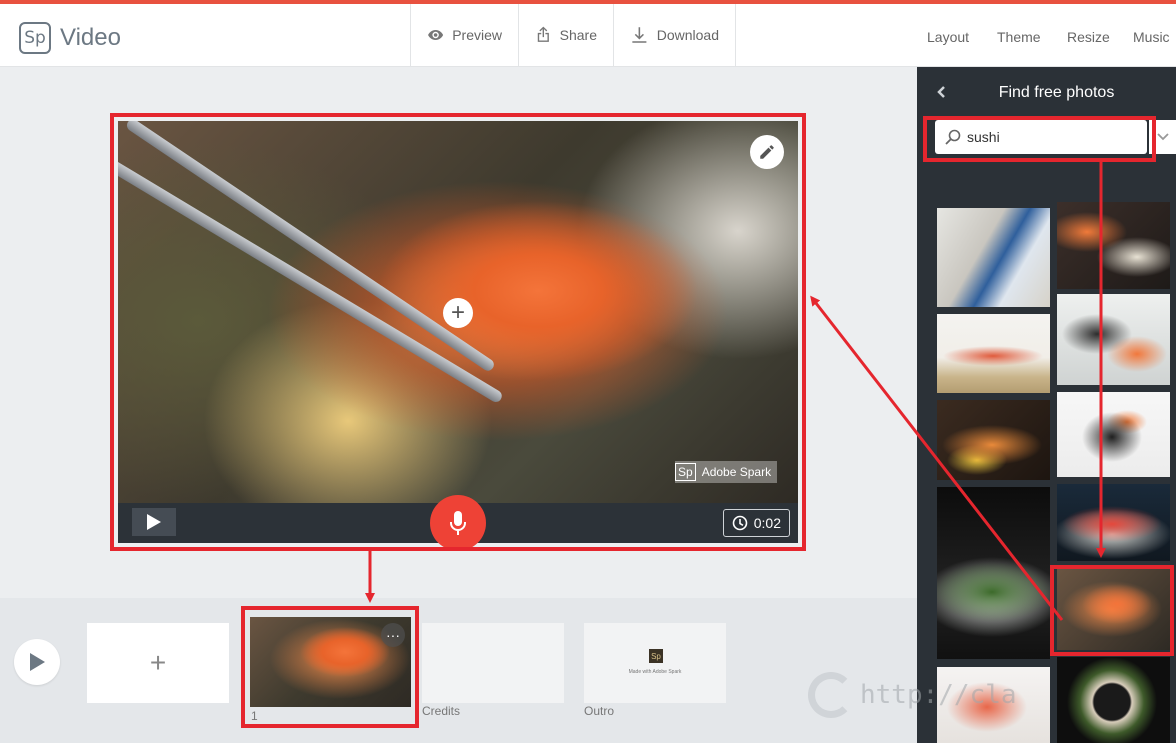  I want to click on menu-music: Music, so click(1151, 37).